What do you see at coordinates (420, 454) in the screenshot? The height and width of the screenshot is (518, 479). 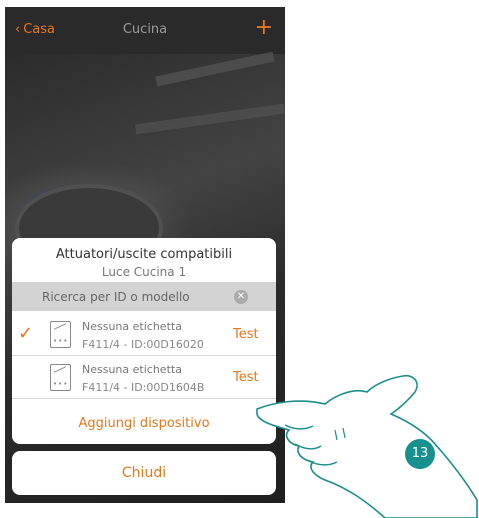 I see `step-number-badge: 13` at bounding box center [420, 454].